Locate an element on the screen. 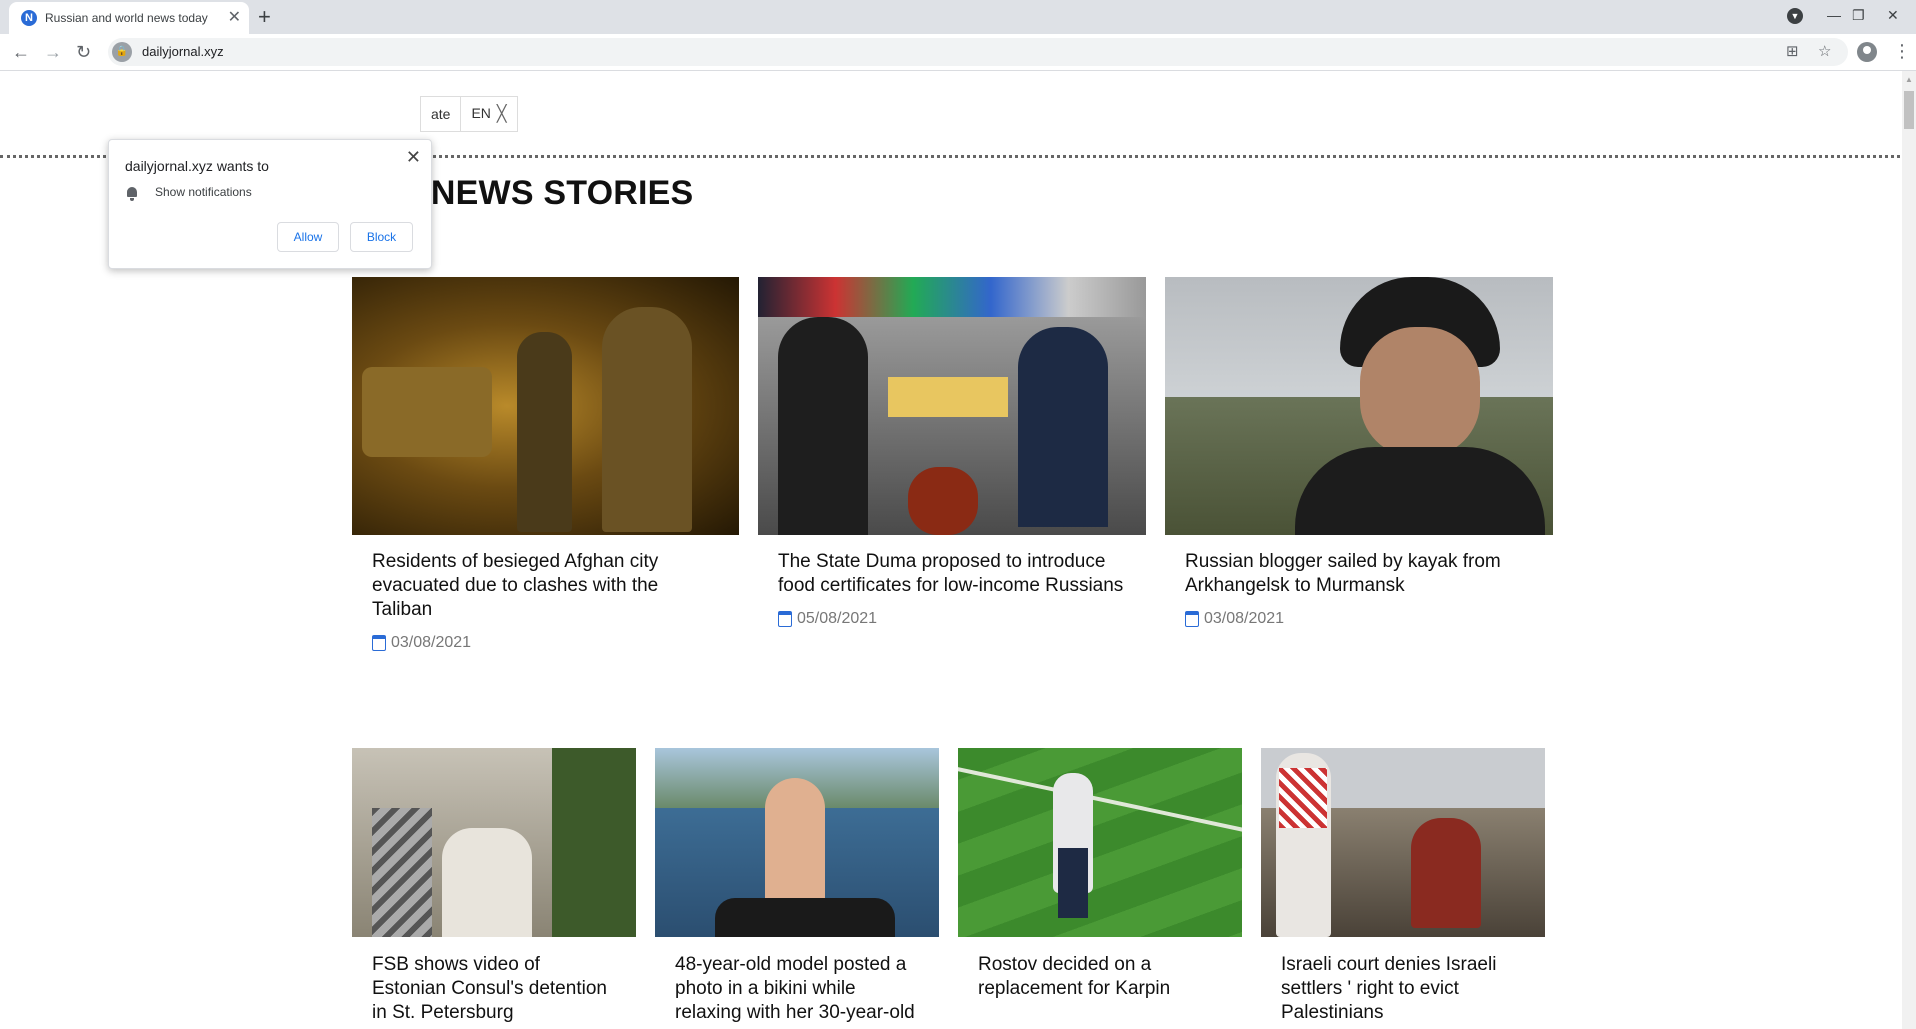 Image resolution: width=1916 pixels, height=1029 pixels. browser-toolbar: ← → ↻ 🔒 dailyjornal.xyz ⊞ ☆ ⋮ is located at coordinates (958, 52).